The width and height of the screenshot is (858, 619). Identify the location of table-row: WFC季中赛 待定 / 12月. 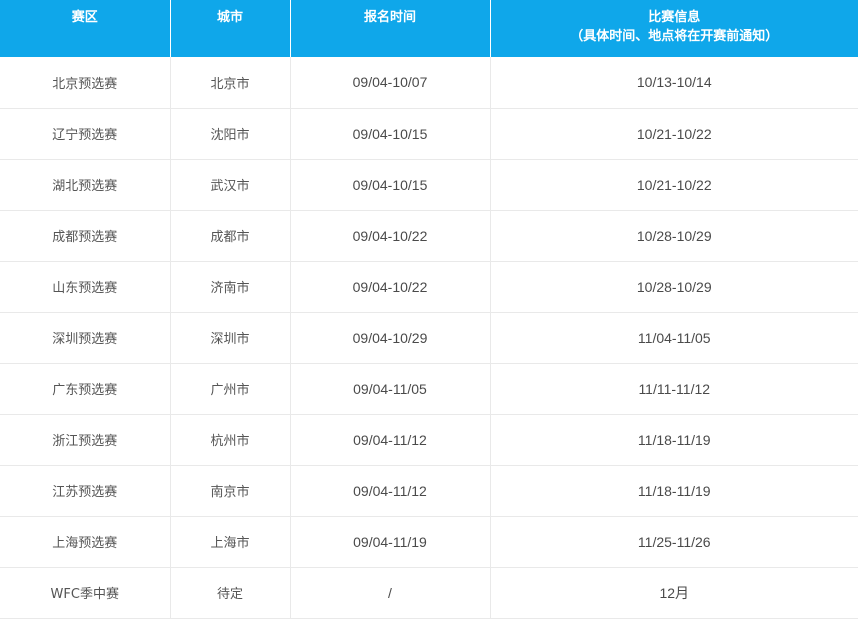
(429, 593).